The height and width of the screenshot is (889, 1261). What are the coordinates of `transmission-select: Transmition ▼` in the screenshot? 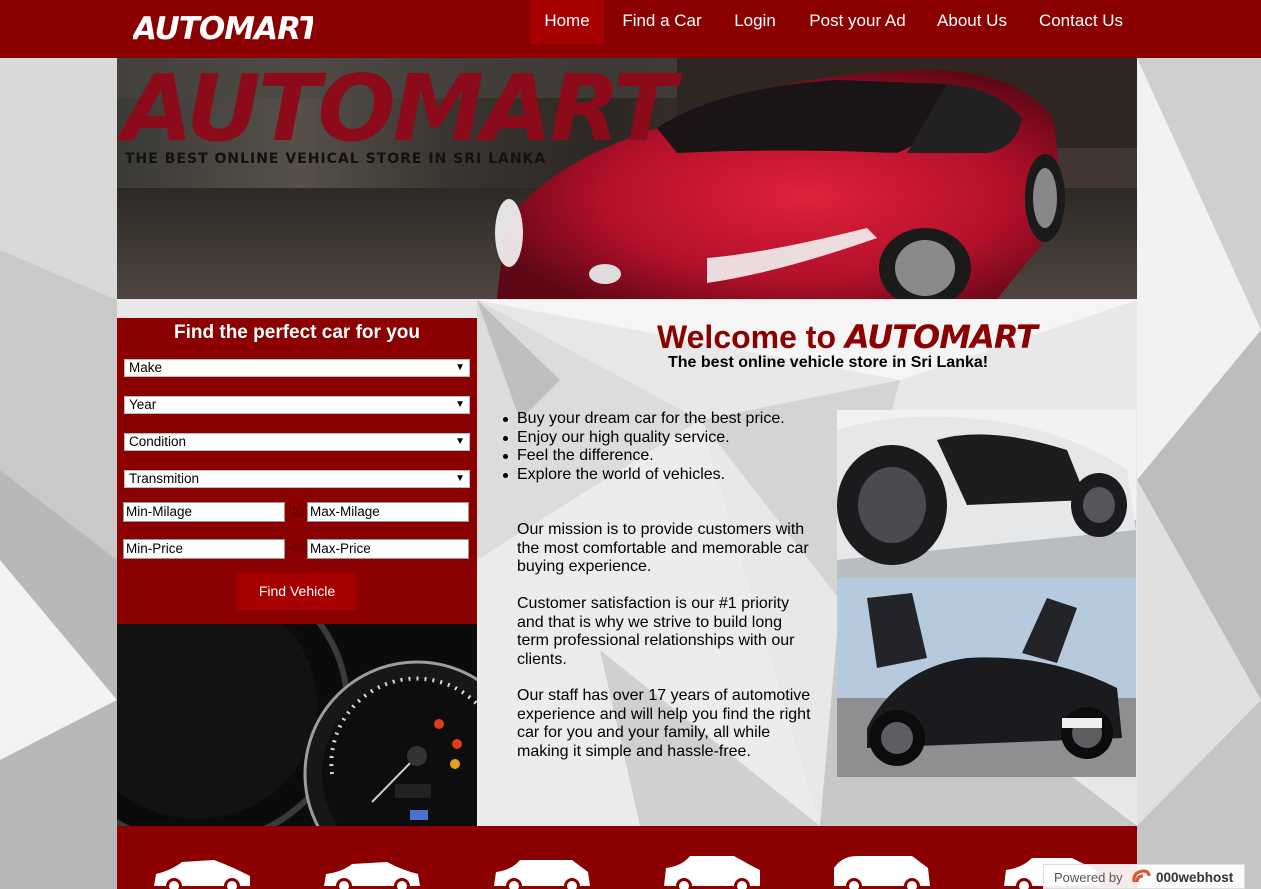 It's located at (297, 479).